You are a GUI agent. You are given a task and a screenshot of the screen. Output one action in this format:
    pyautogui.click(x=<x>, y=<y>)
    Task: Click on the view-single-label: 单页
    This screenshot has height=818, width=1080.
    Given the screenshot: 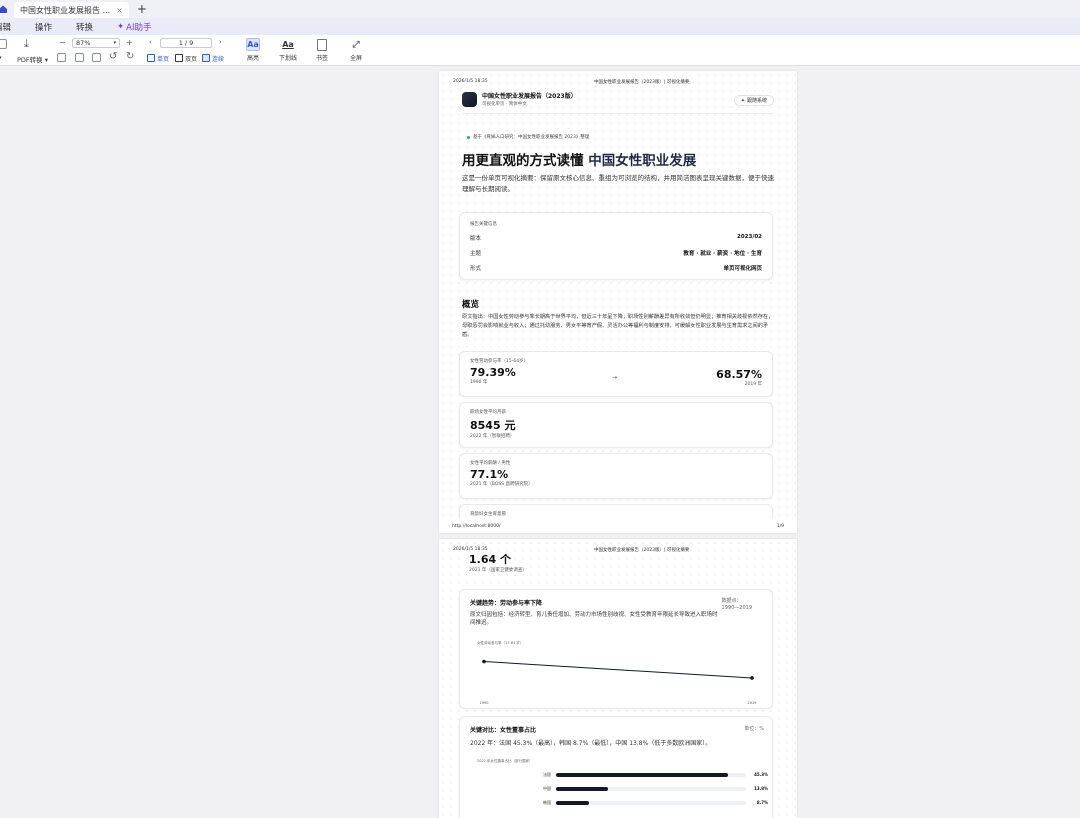 What is the action you would take?
    pyautogui.click(x=163, y=59)
    